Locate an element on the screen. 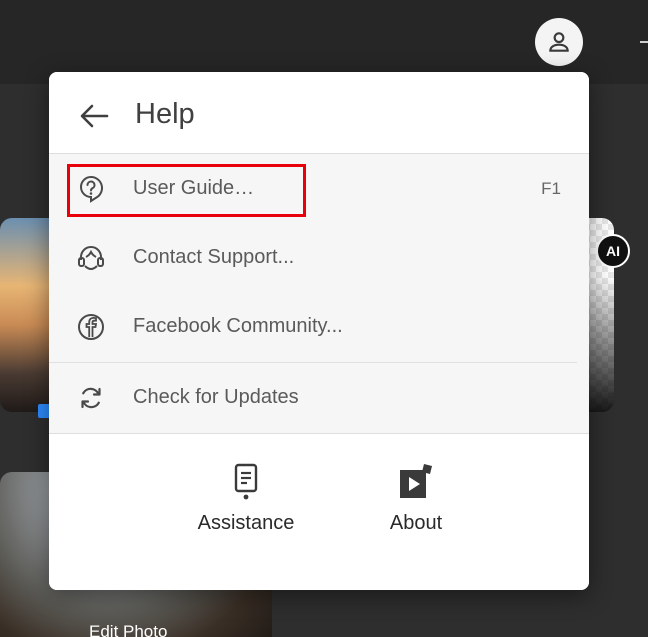  menu-item-user-guide: User Guide… F1 is located at coordinates (319, 189).